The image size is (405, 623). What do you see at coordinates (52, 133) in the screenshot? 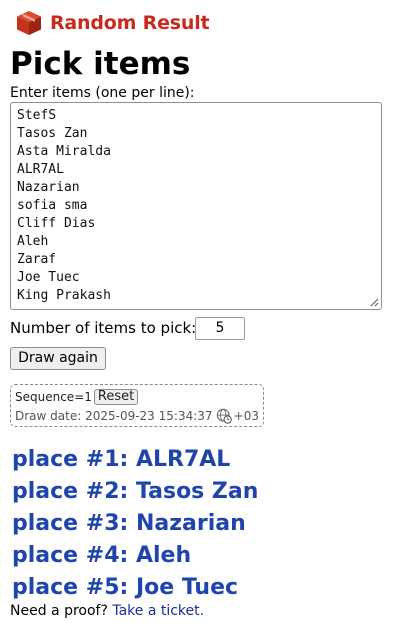
I see `item-line: Tasos Zan` at bounding box center [52, 133].